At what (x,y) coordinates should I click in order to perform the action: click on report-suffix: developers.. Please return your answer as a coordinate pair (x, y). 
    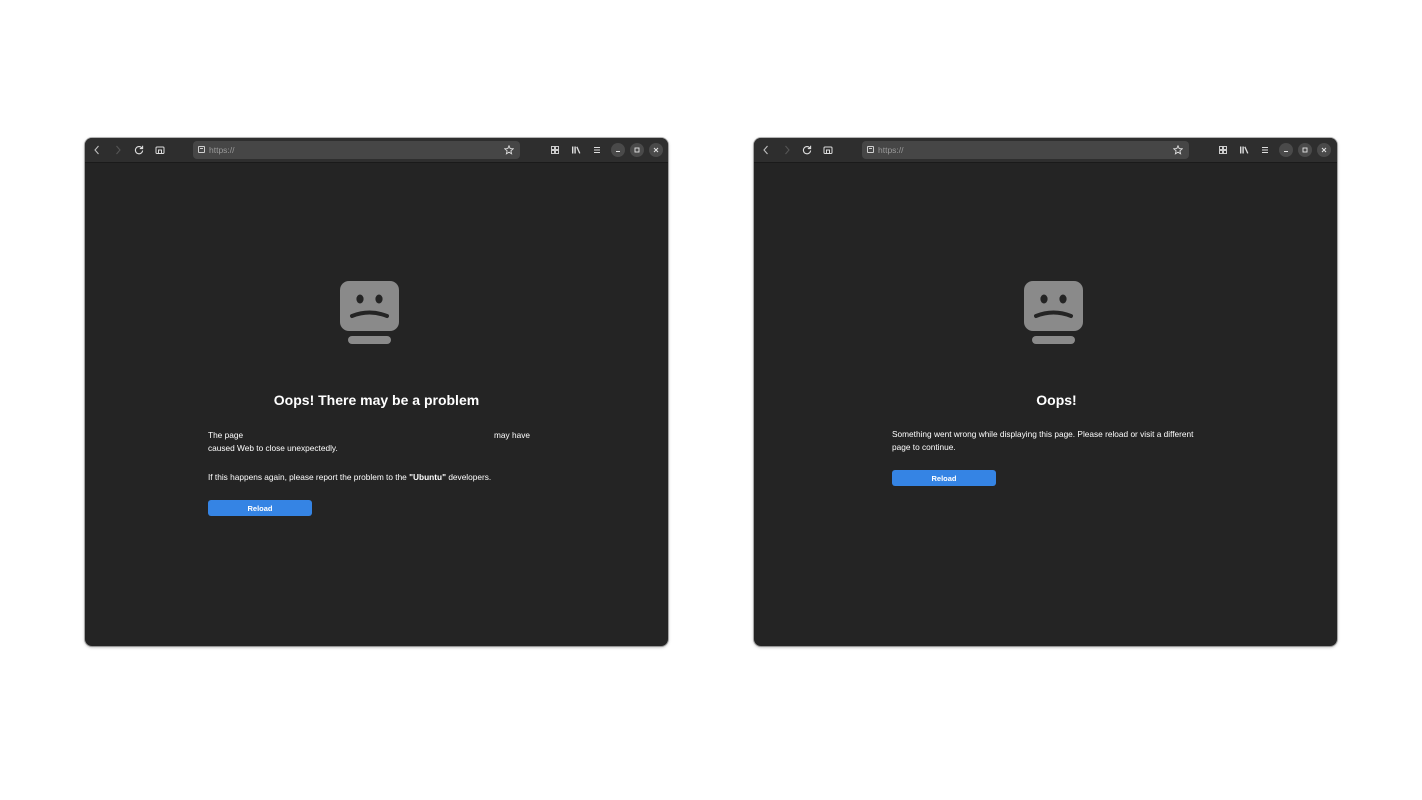
    Looking at the image, I should click on (469, 477).